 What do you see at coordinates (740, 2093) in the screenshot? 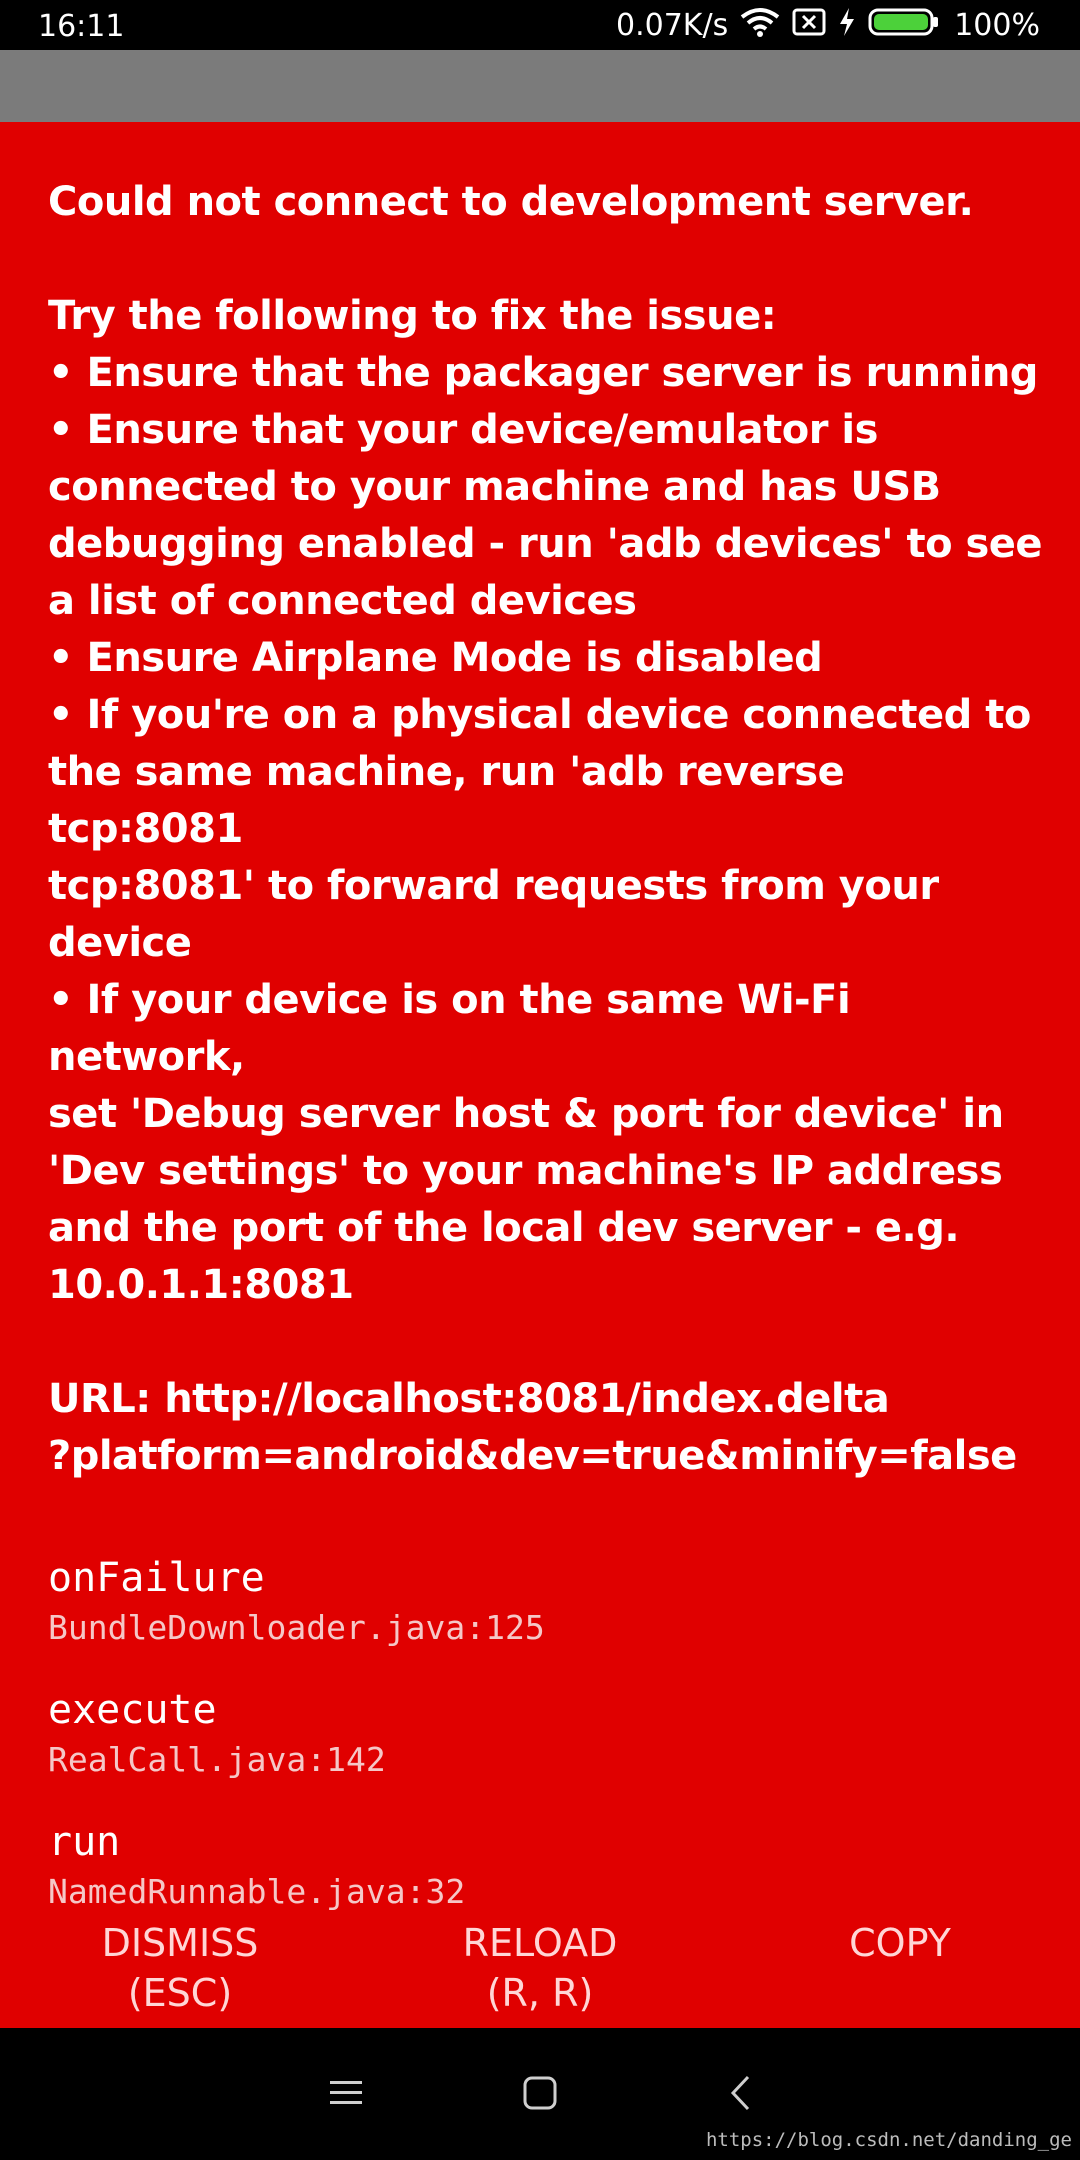
I see `back-icon` at bounding box center [740, 2093].